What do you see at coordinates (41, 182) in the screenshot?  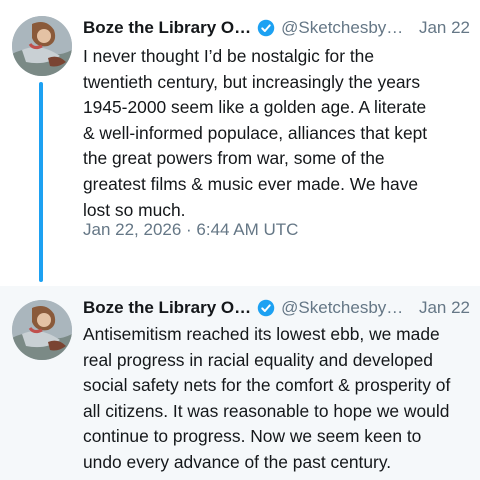 I see `thread-connector-line` at bounding box center [41, 182].